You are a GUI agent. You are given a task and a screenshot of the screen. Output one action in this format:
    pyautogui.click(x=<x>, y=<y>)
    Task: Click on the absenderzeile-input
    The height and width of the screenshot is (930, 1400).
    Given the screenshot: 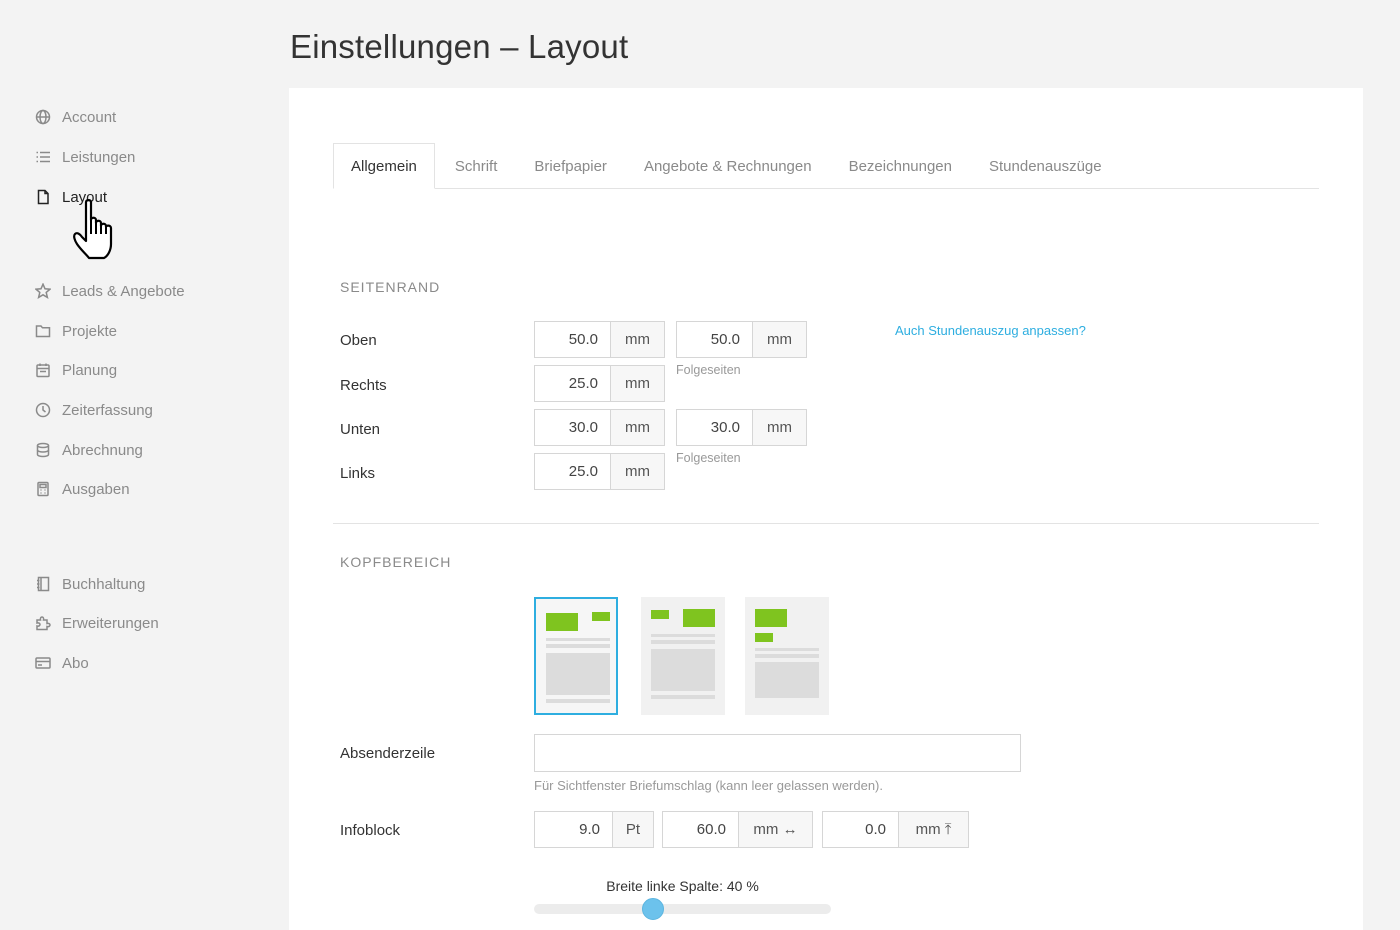 What is the action you would take?
    pyautogui.click(x=777, y=753)
    